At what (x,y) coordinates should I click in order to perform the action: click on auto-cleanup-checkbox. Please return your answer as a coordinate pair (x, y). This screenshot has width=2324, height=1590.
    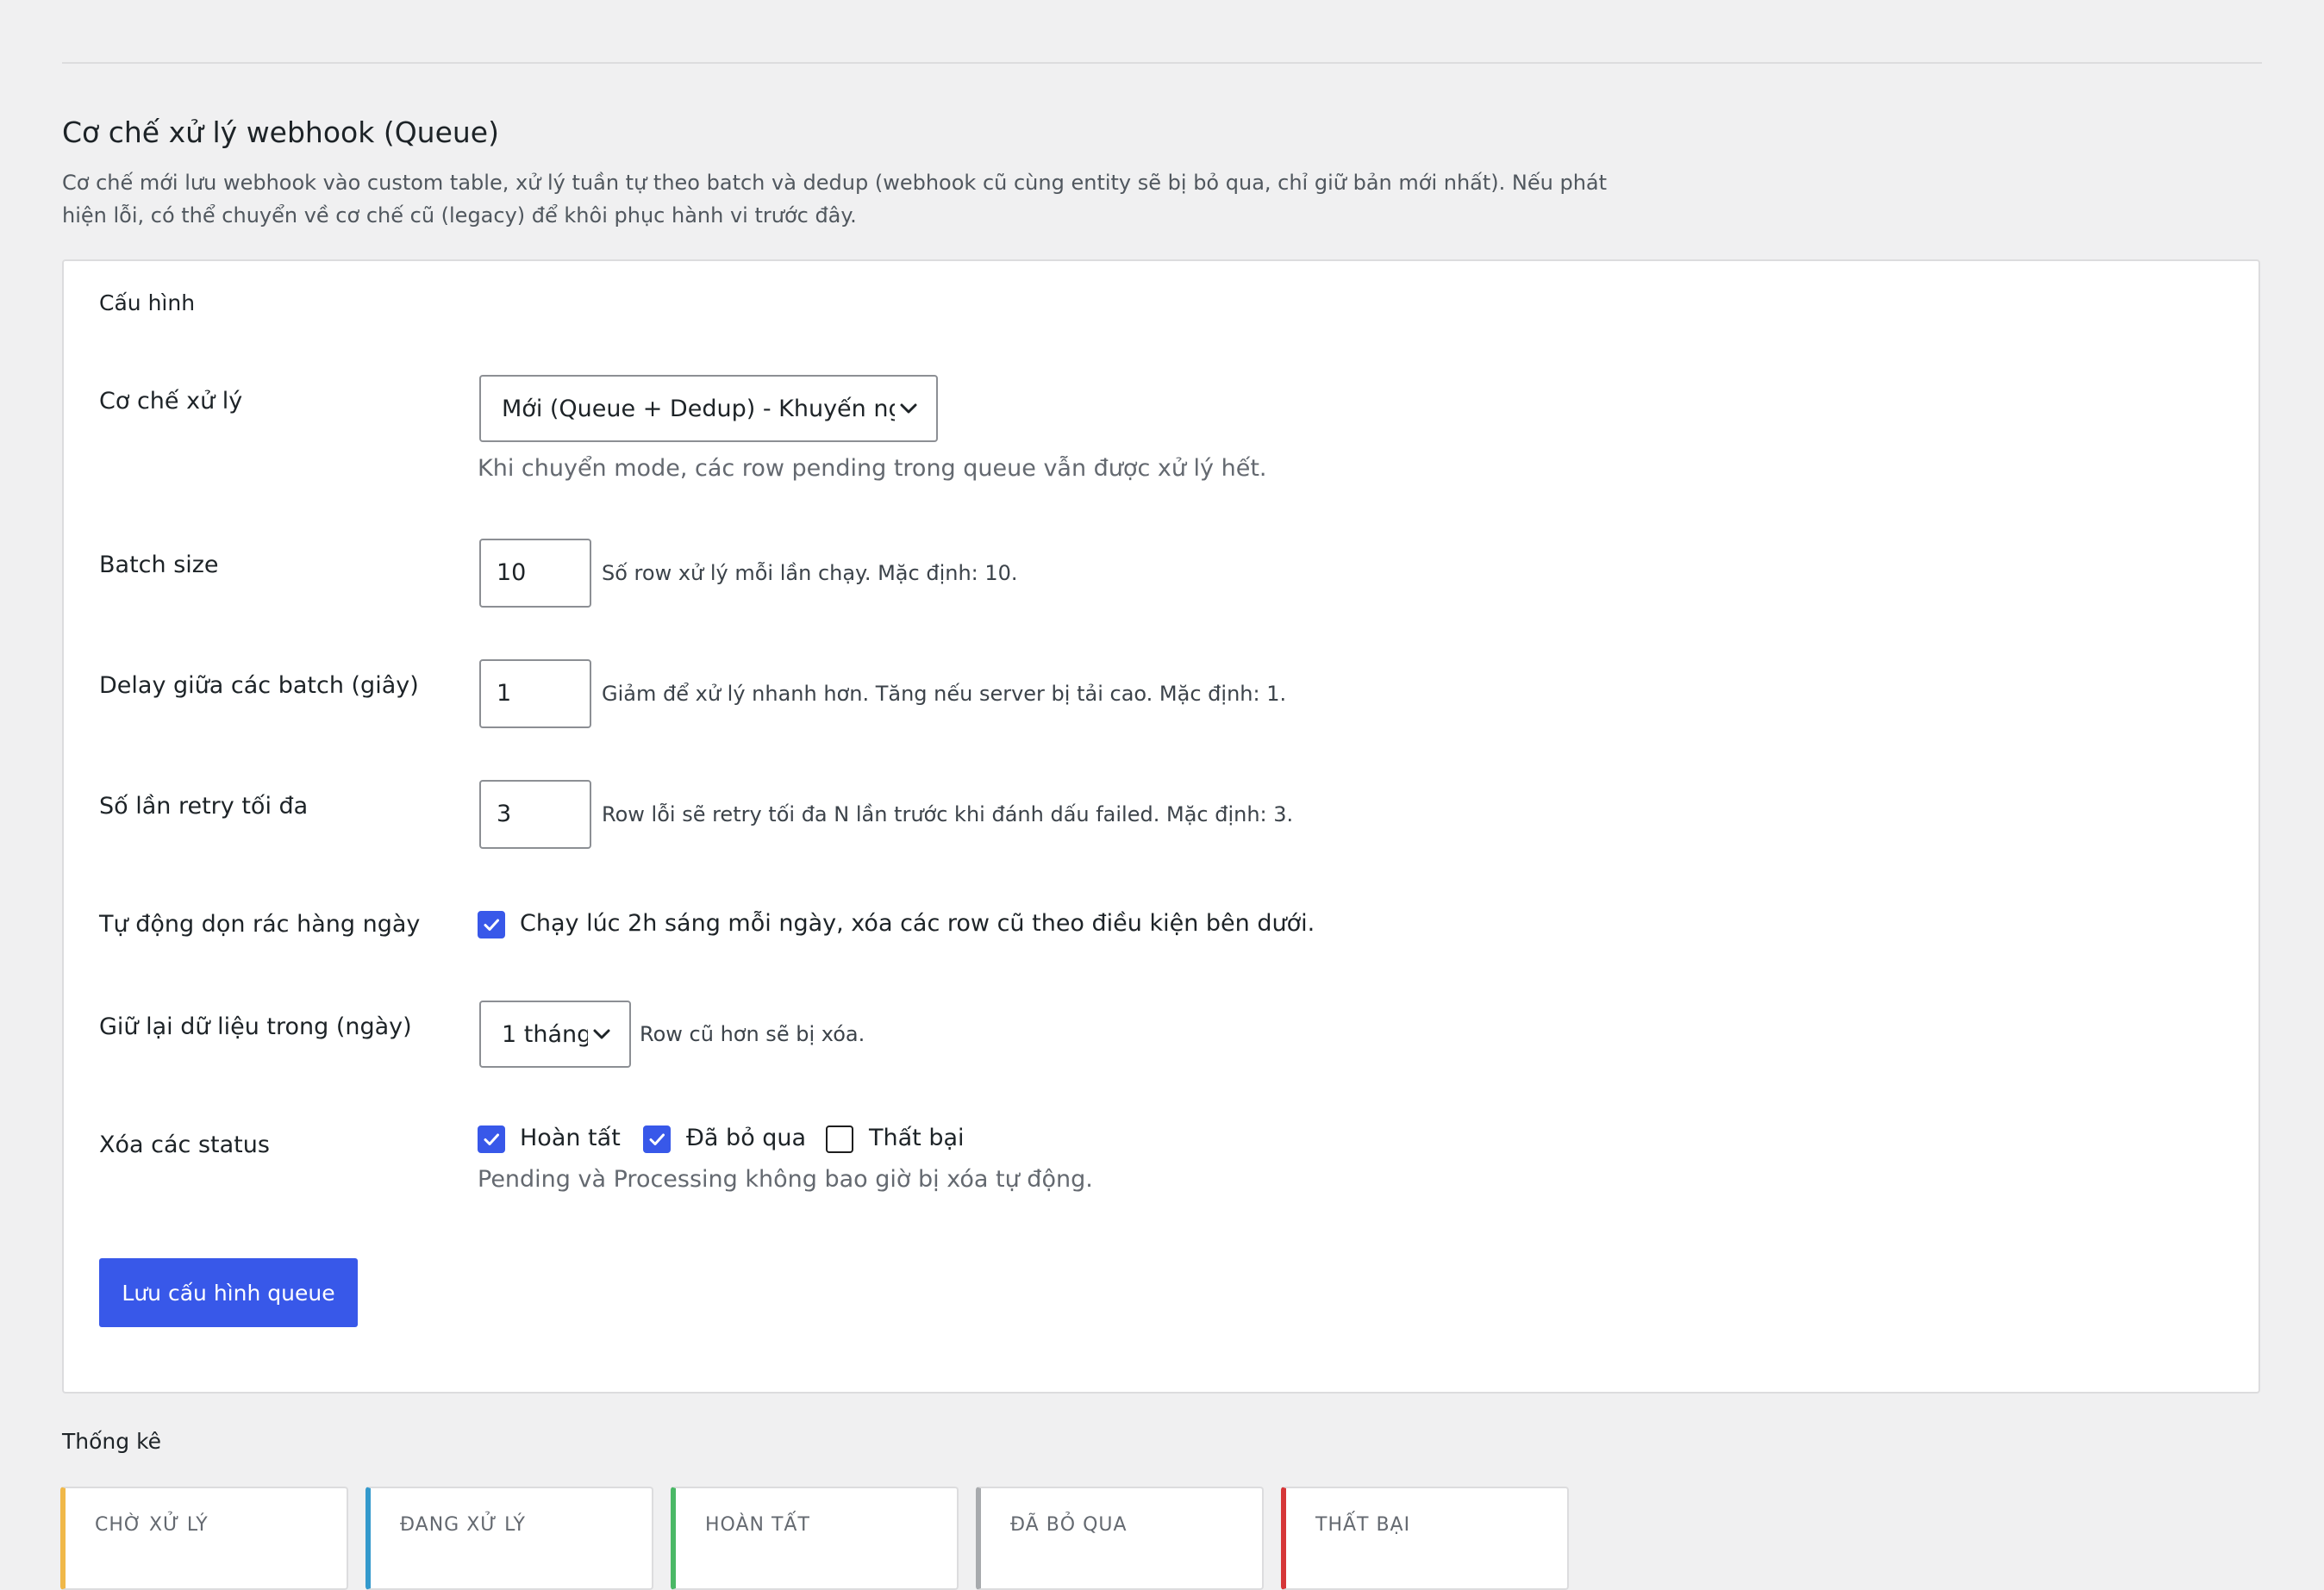
    Looking at the image, I should click on (491, 925).